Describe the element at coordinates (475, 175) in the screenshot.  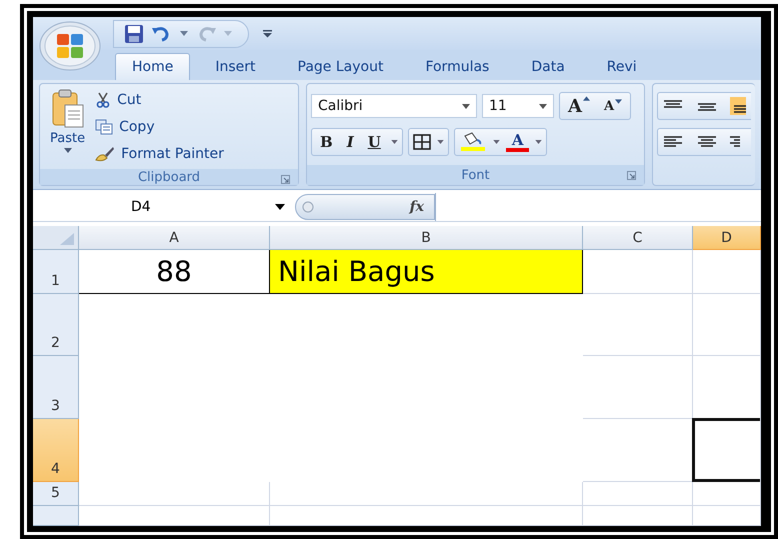
I see `group-label: Font` at that location.